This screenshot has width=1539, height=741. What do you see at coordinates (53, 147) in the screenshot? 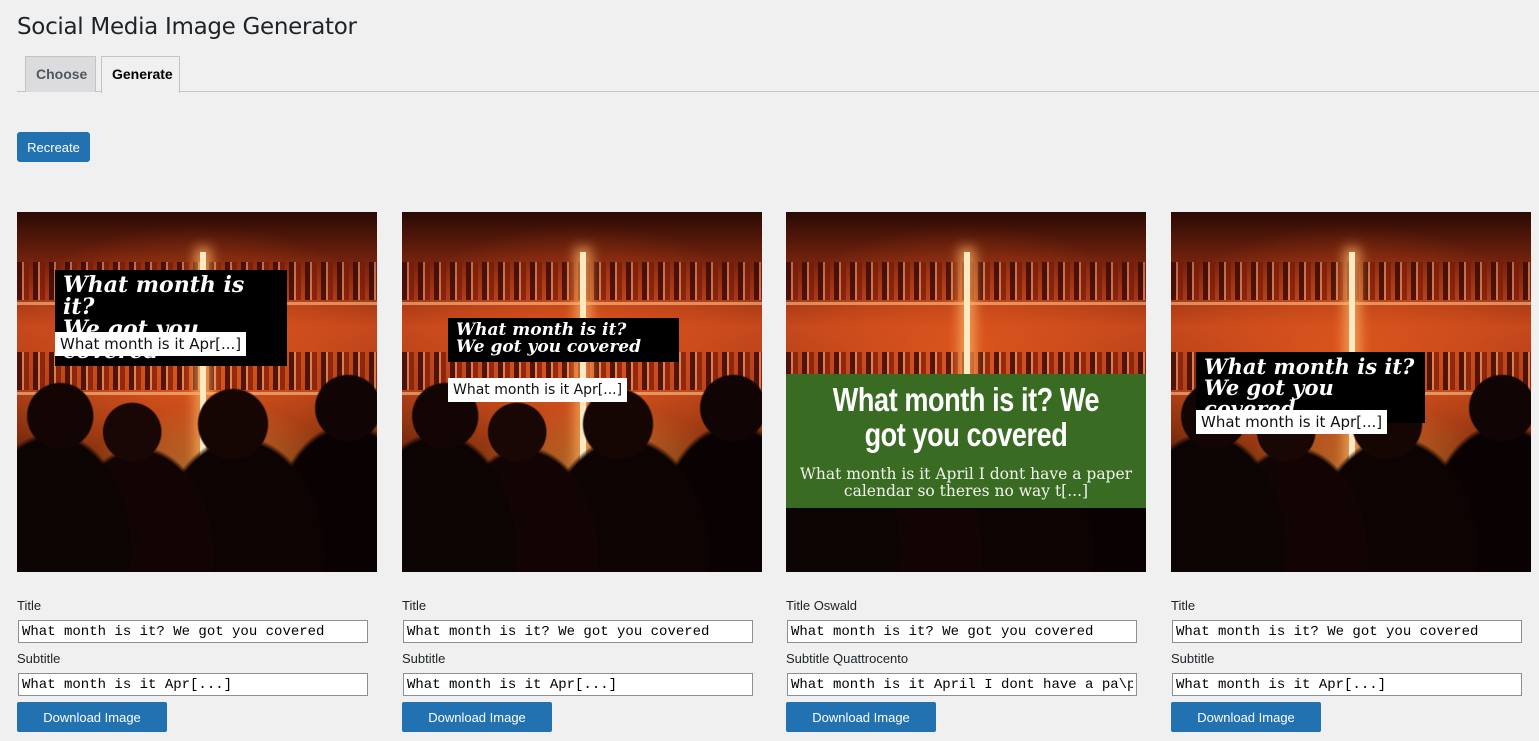
I see `recreate-button: Recreate` at bounding box center [53, 147].